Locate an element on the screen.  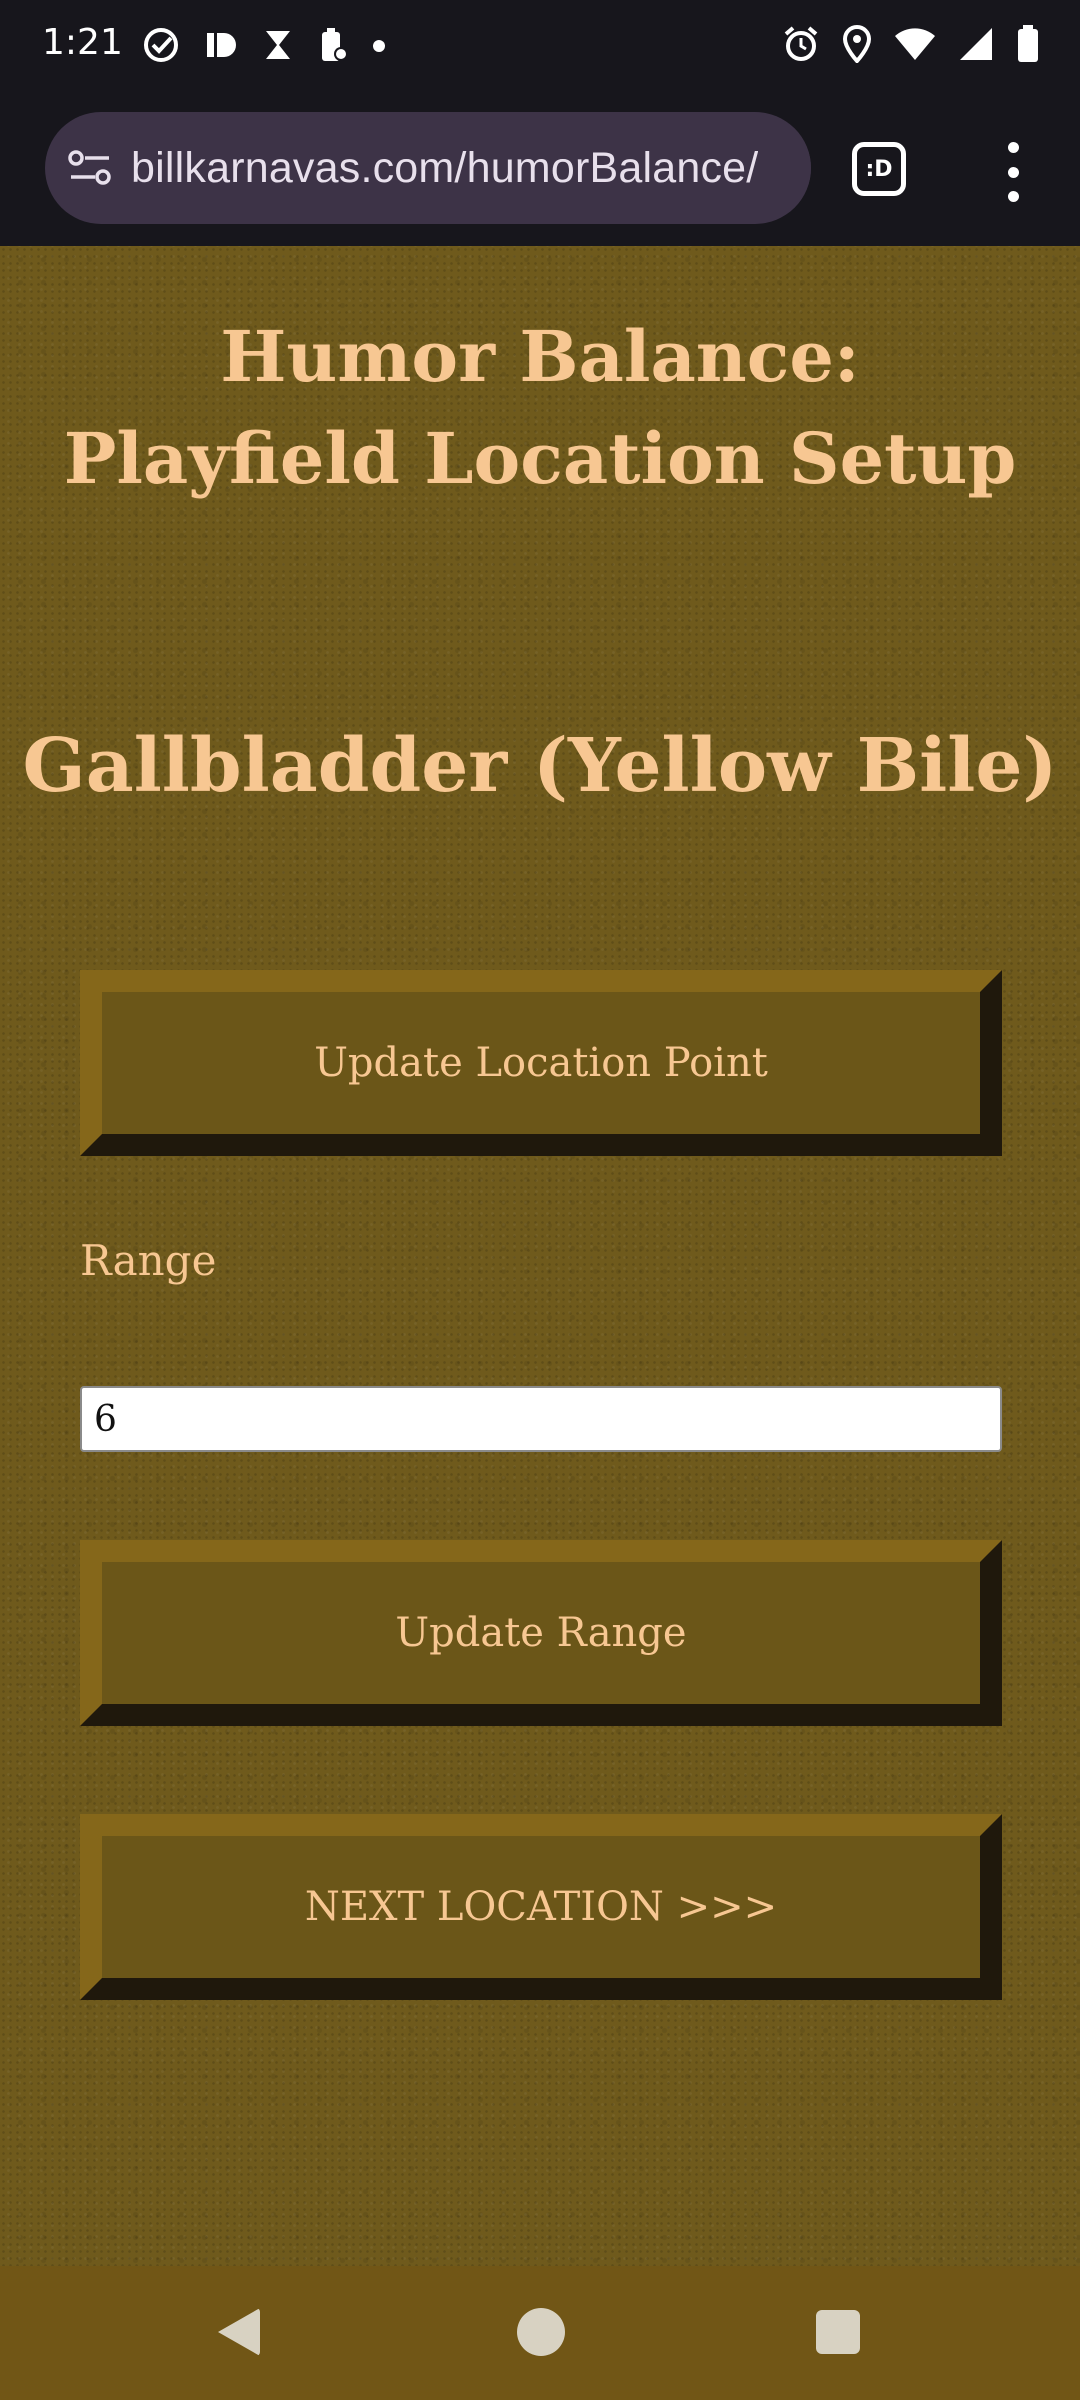
tab-switcher-button: :D is located at coordinates (879, 169).